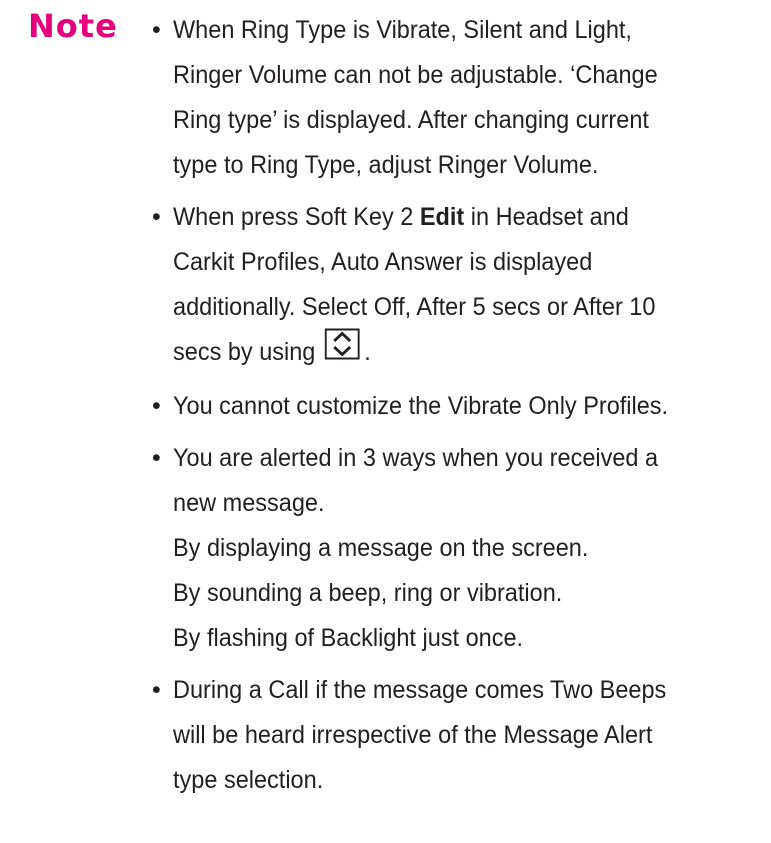 The image size is (771, 843). Describe the element at coordinates (249, 503) in the screenshot. I see `note-line: new message.` at that location.